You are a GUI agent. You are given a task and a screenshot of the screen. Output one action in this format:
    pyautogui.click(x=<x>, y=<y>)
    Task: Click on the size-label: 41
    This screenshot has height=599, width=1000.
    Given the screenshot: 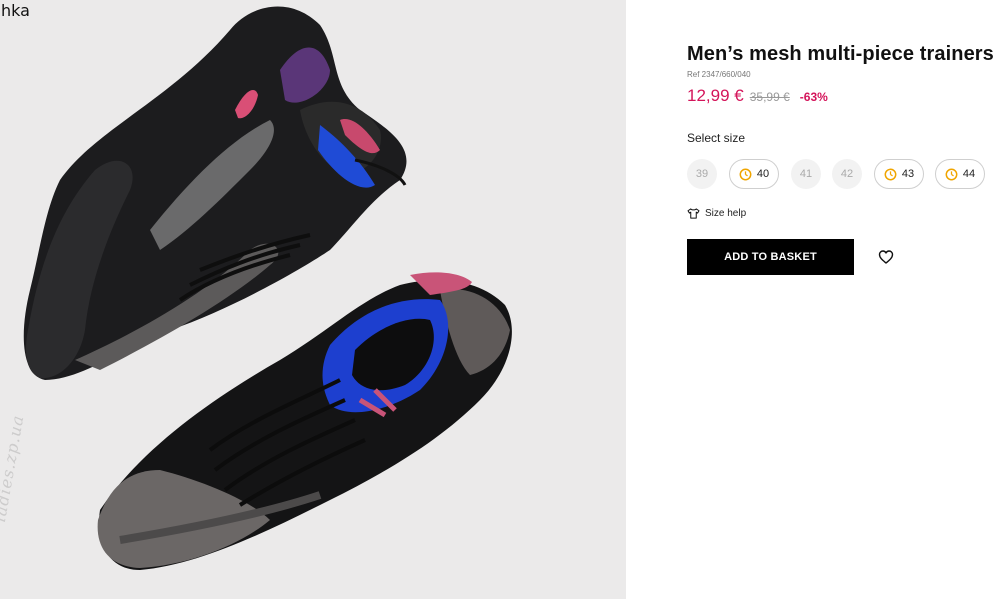 What is the action you would take?
    pyautogui.click(x=806, y=174)
    